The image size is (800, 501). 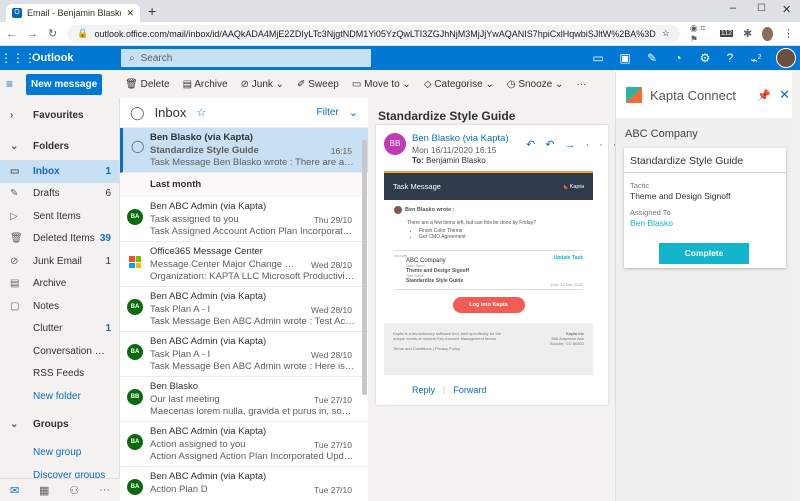 I want to click on complete-button: Complete, so click(x=704, y=253).